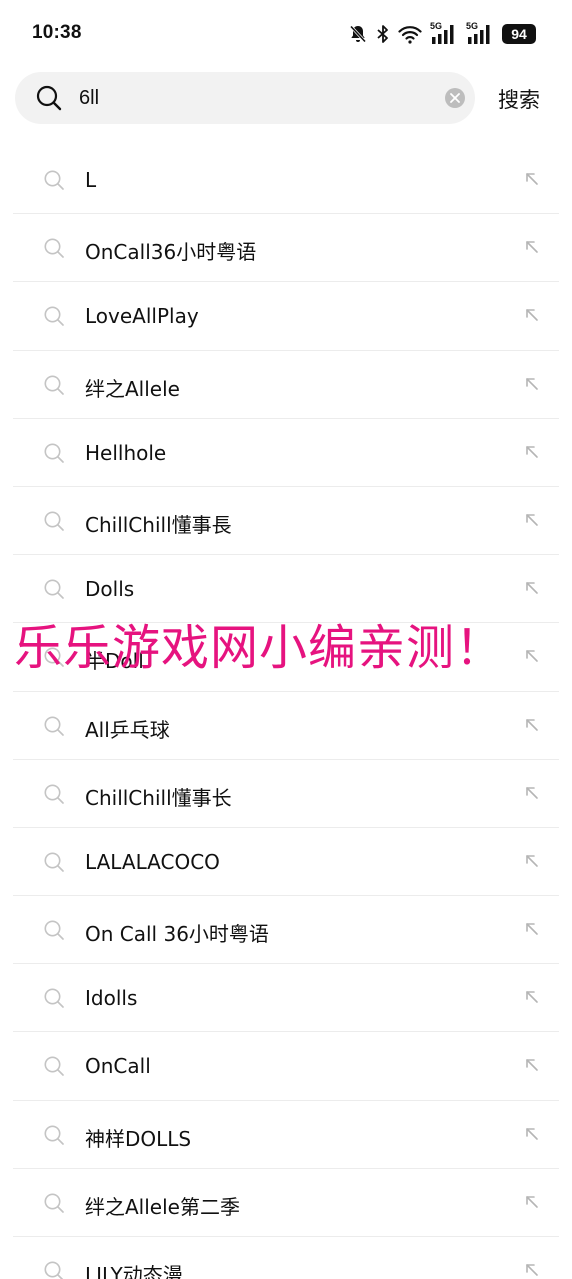  What do you see at coordinates (286, 1258) in the screenshot?
I see `suggestion-item: LILY动态漫` at bounding box center [286, 1258].